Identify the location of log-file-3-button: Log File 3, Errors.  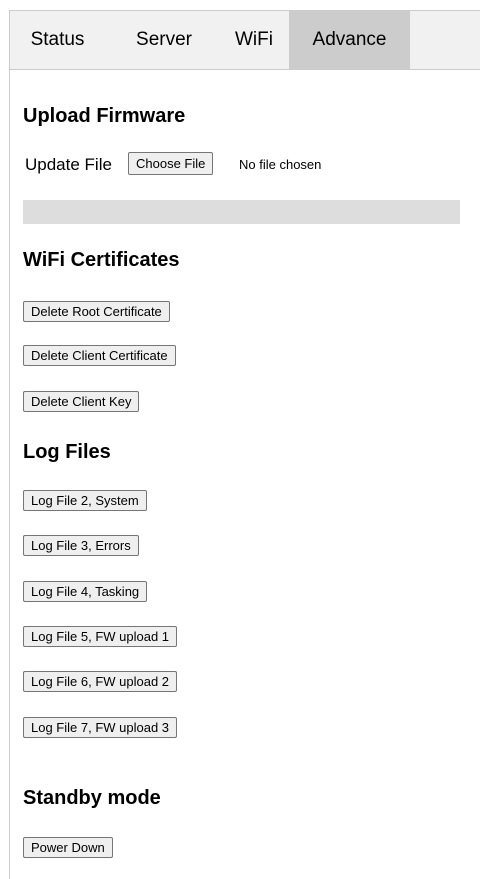
(81, 545).